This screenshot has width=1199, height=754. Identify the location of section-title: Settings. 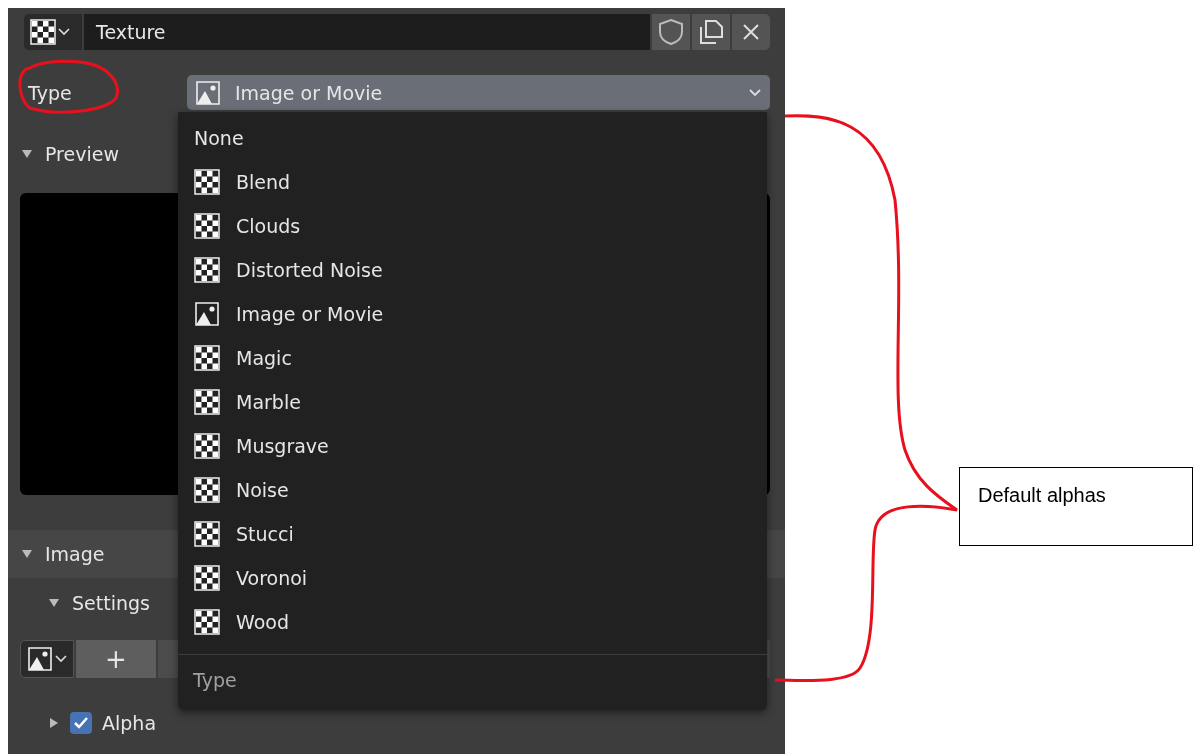
(111, 602).